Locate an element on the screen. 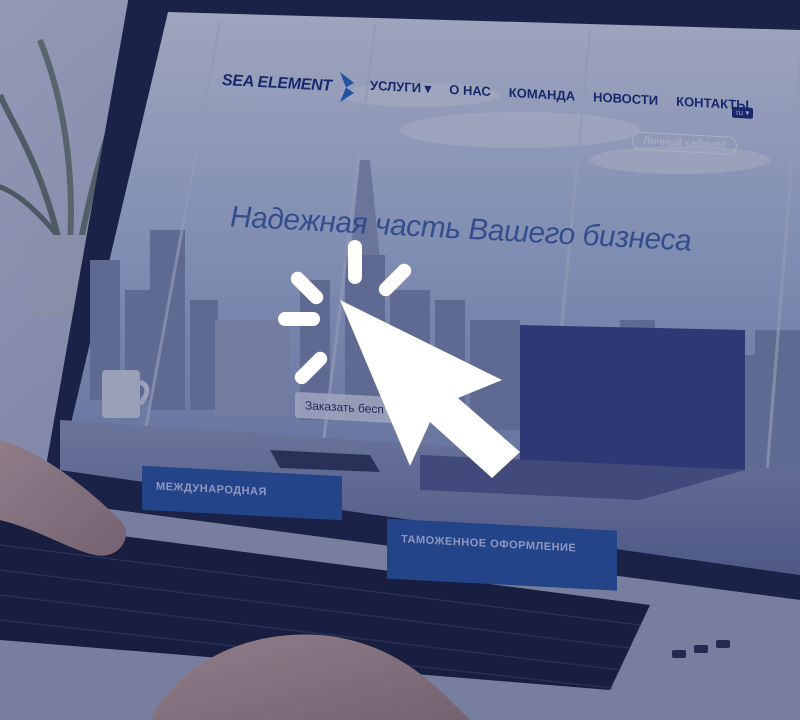 The width and height of the screenshot is (800, 720). brand-name: SEA ELEMENT is located at coordinates (277, 83).